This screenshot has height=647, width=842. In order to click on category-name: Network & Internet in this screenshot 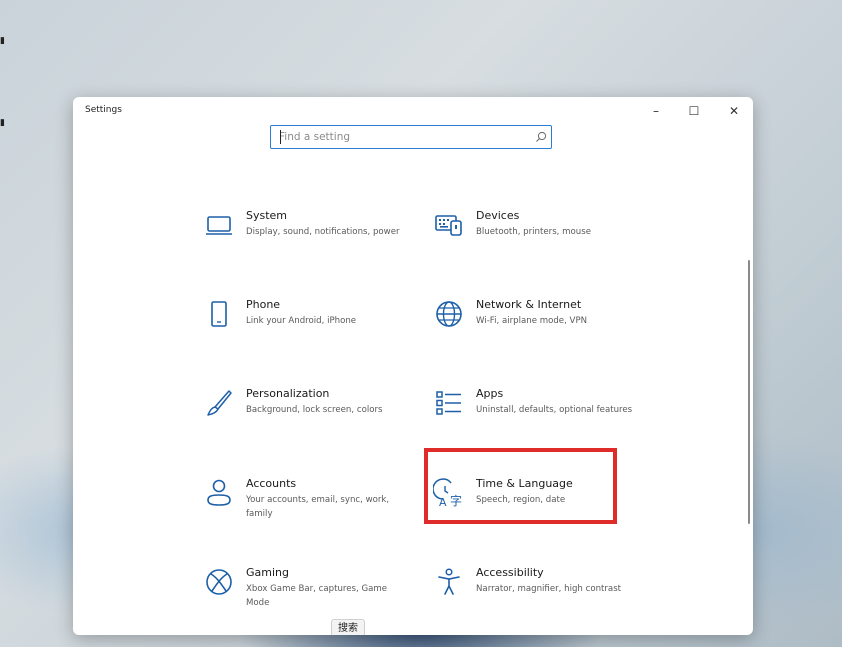, I will do `click(529, 304)`.